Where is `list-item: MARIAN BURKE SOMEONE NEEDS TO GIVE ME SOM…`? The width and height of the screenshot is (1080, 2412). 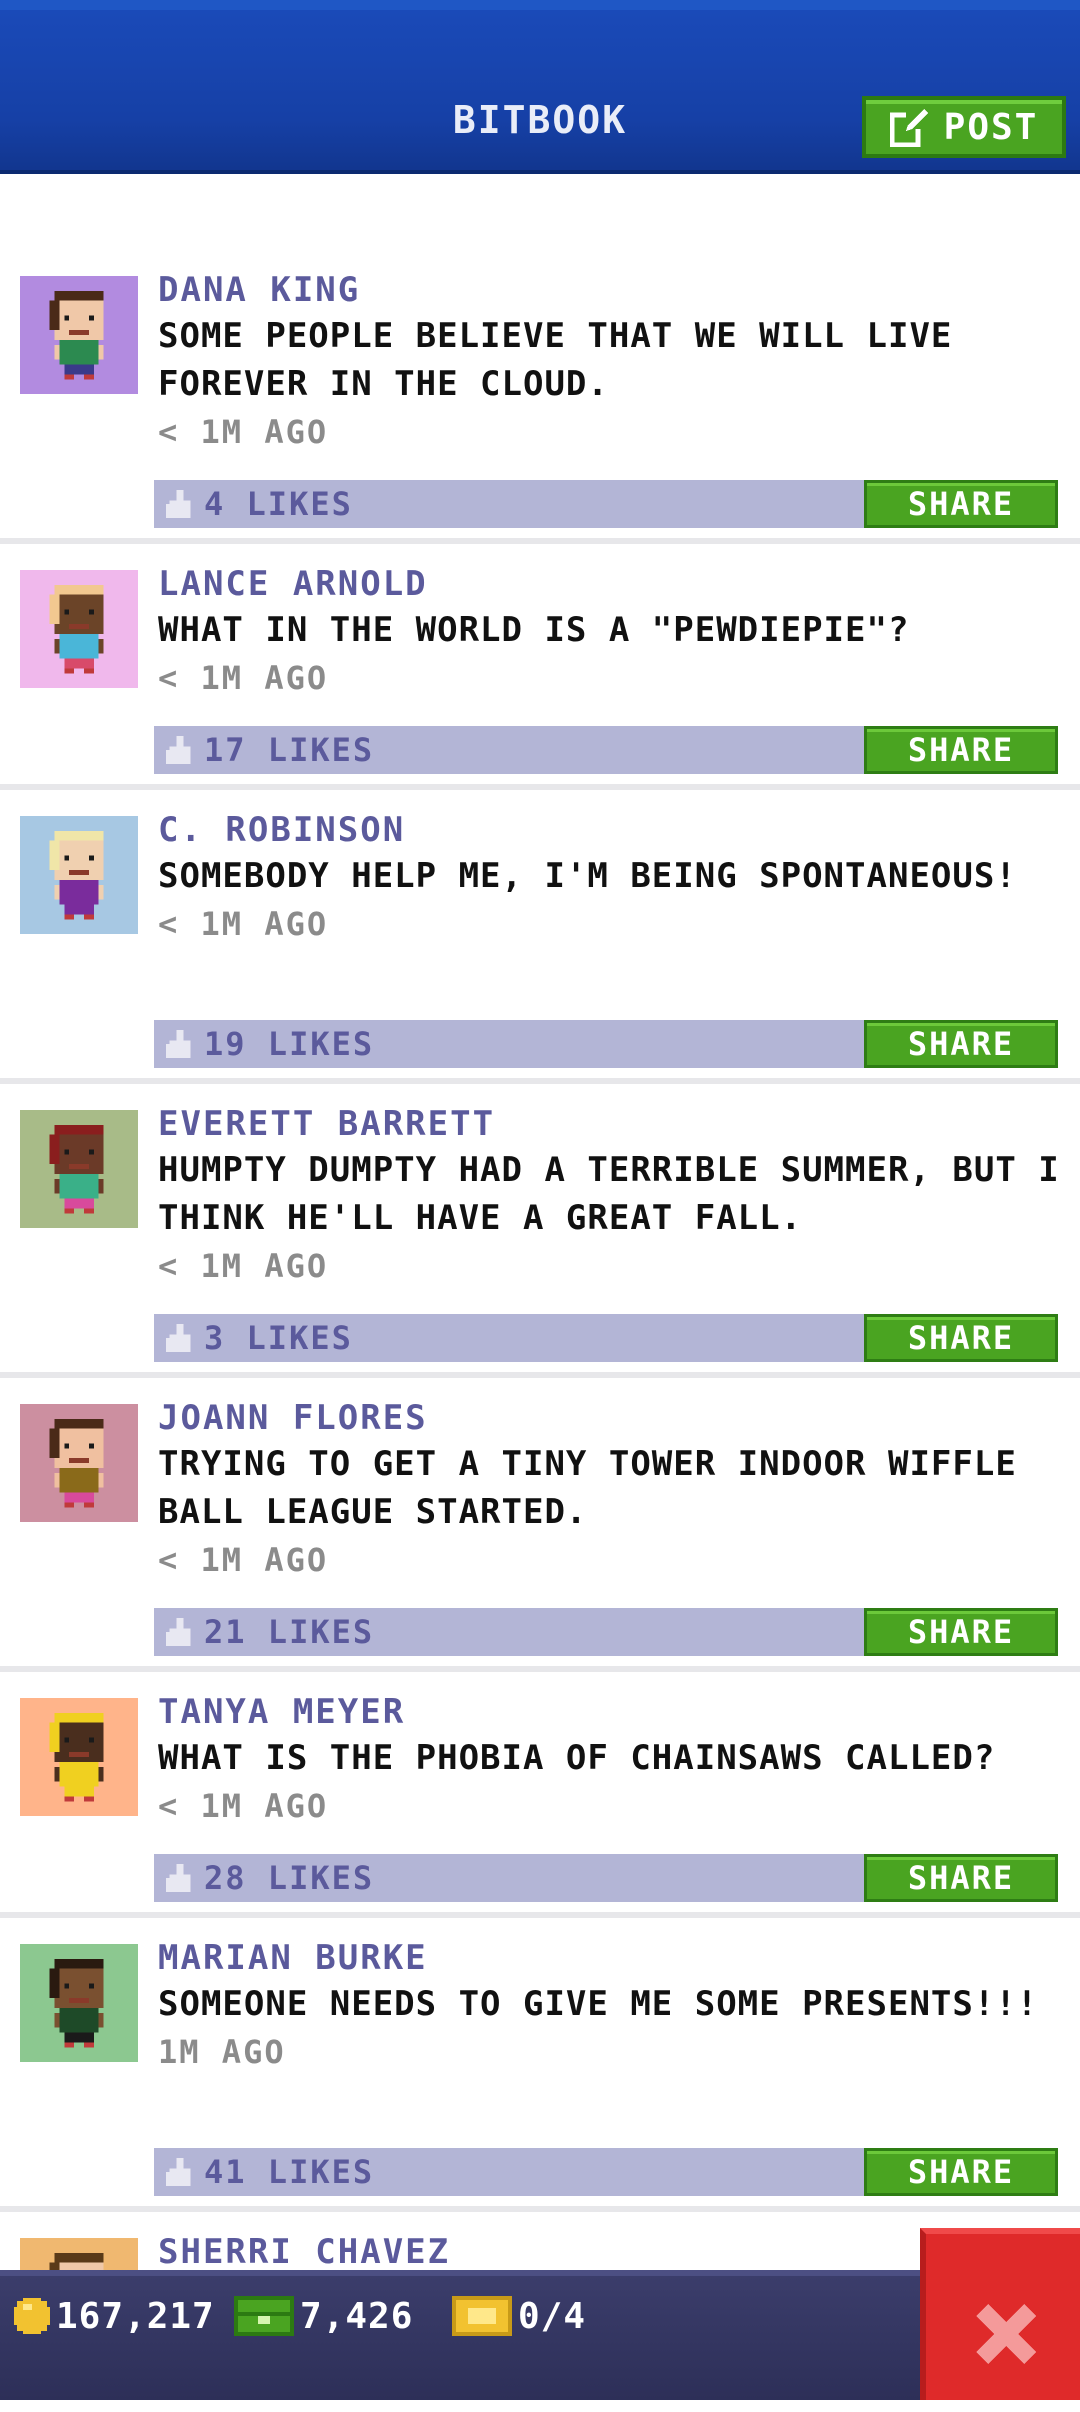 list-item: MARIAN BURKE SOMEONE NEEDS TO GIVE ME SOM… is located at coordinates (540, 2065).